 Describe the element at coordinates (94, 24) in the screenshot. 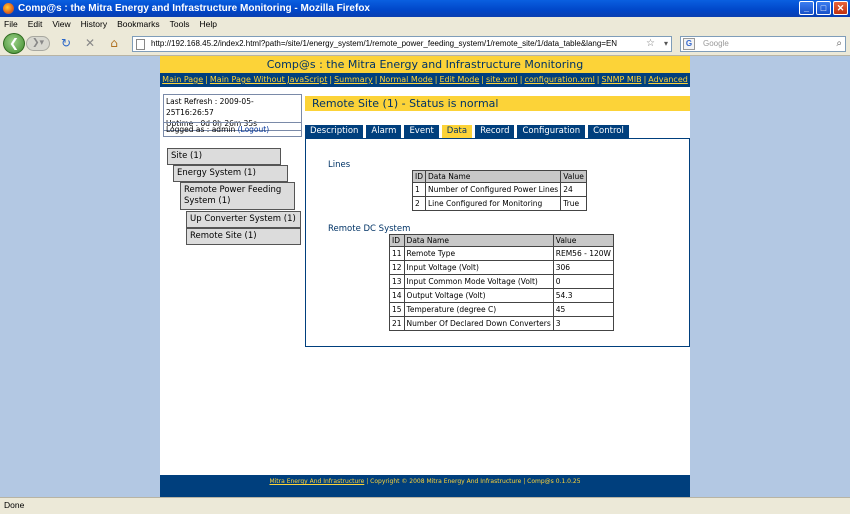

I see `menu-history: History` at that location.